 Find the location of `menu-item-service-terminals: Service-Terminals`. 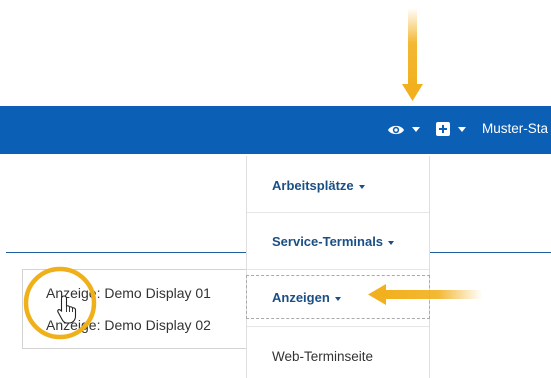

menu-item-service-terminals: Service-Terminals is located at coordinates (338, 241).